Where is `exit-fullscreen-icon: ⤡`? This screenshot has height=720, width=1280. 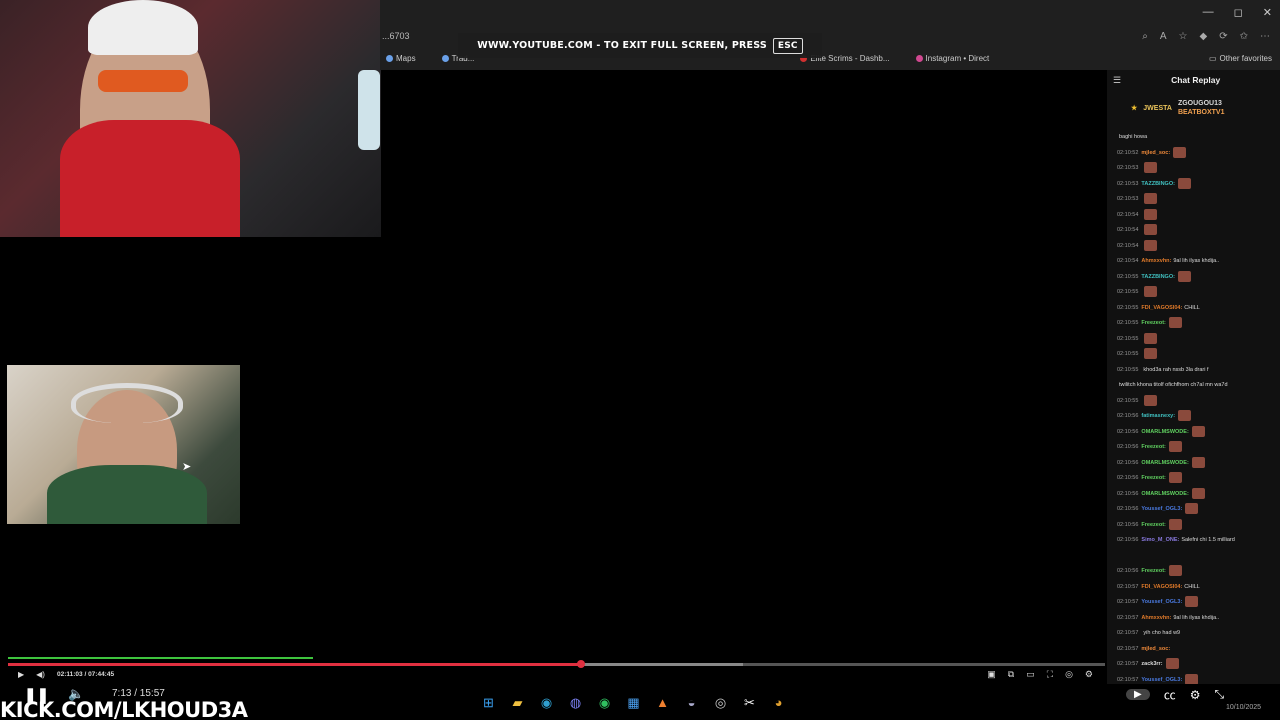 exit-fullscreen-icon: ⤡ is located at coordinates (1219, 694).